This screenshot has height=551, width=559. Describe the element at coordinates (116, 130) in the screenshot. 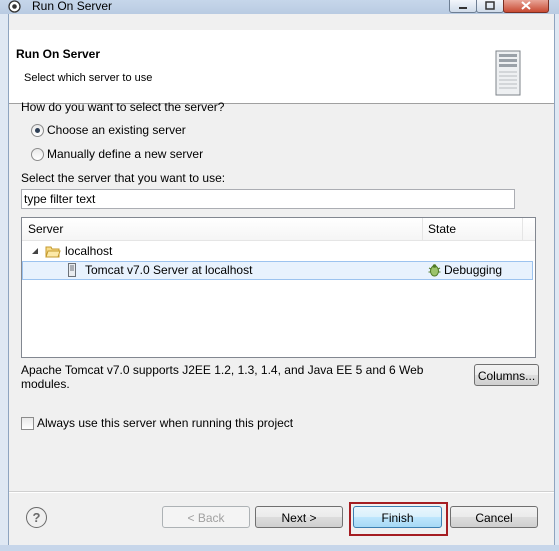

I see `choose-existing-label: Choose an existing server` at that location.